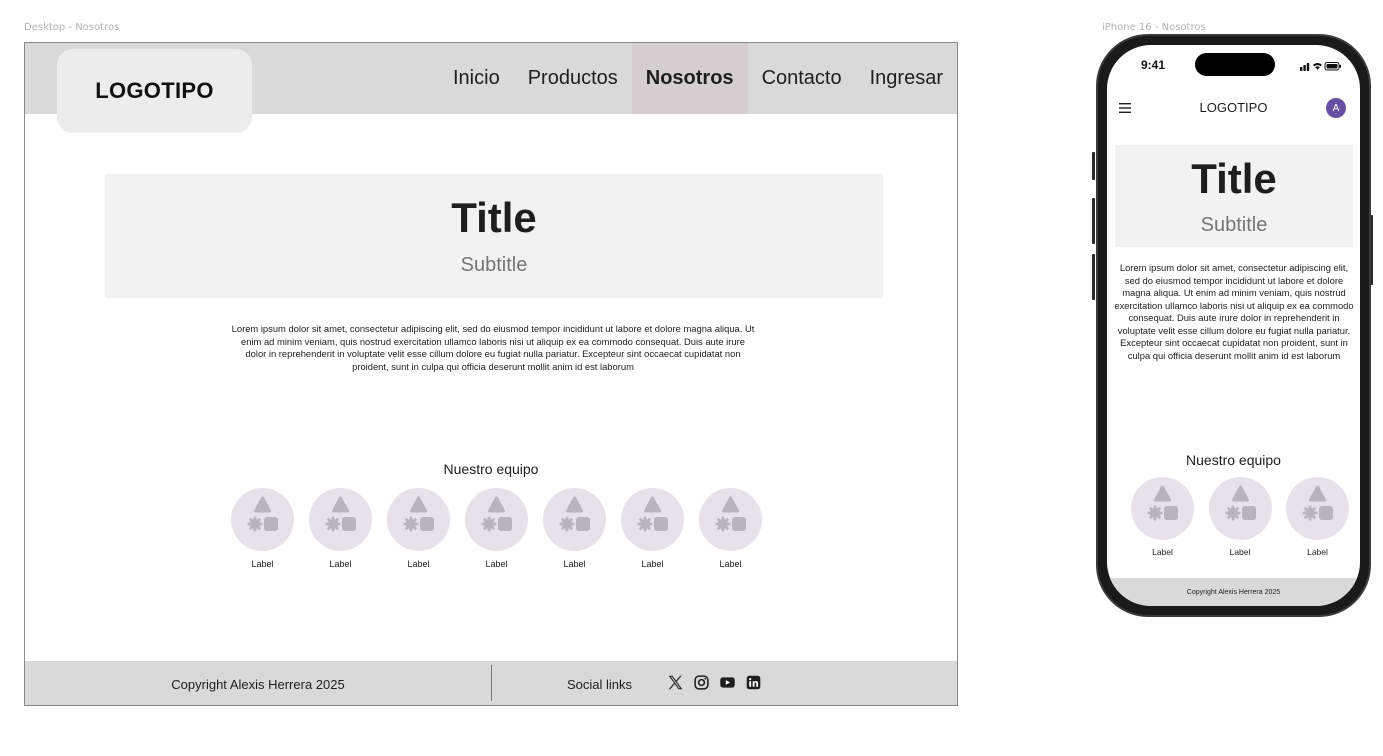 Image resolution: width=1383 pixels, height=756 pixels. What do you see at coordinates (1093, 166) in the screenshot?
I see `phone-action-button` at bounding box center [1093, 166].